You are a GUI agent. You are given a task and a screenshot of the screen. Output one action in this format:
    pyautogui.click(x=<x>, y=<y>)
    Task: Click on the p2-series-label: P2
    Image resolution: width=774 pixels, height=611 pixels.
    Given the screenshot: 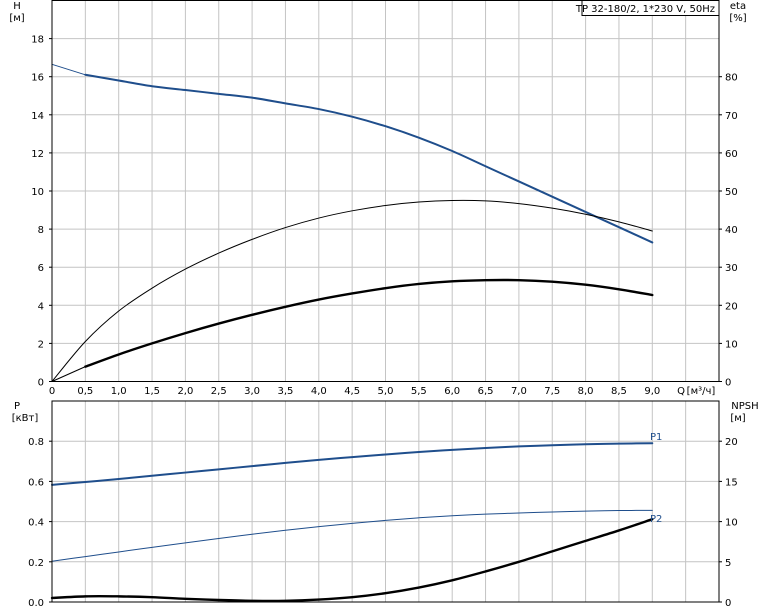 What is the action you would take?
    pyautogui.click(x=656, y=519)
    